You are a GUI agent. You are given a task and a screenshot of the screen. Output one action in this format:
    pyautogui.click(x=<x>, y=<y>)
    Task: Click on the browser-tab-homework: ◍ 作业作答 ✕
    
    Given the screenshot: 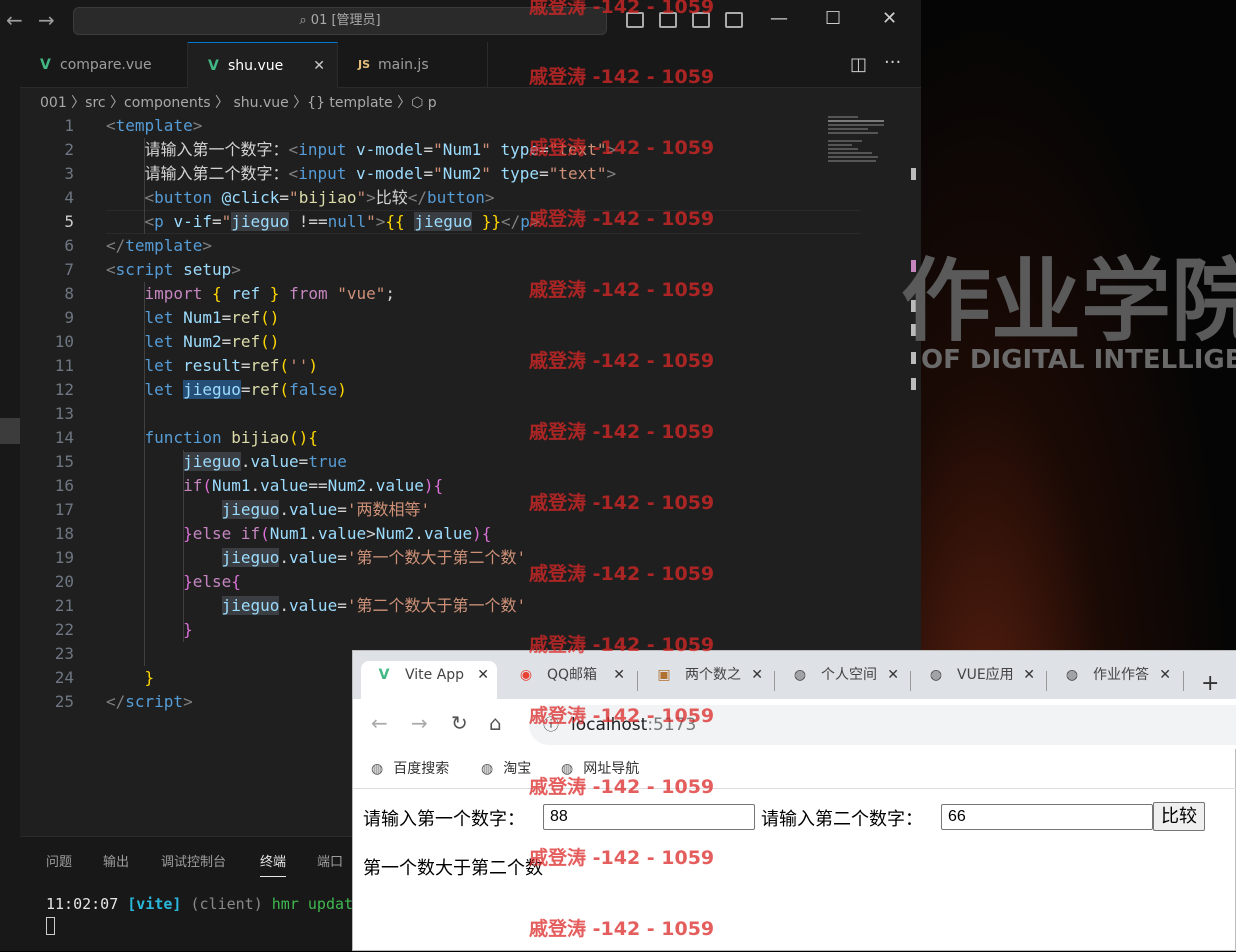 What is the action you would take?
    pyautogui.click(x=1114, y=680)
    